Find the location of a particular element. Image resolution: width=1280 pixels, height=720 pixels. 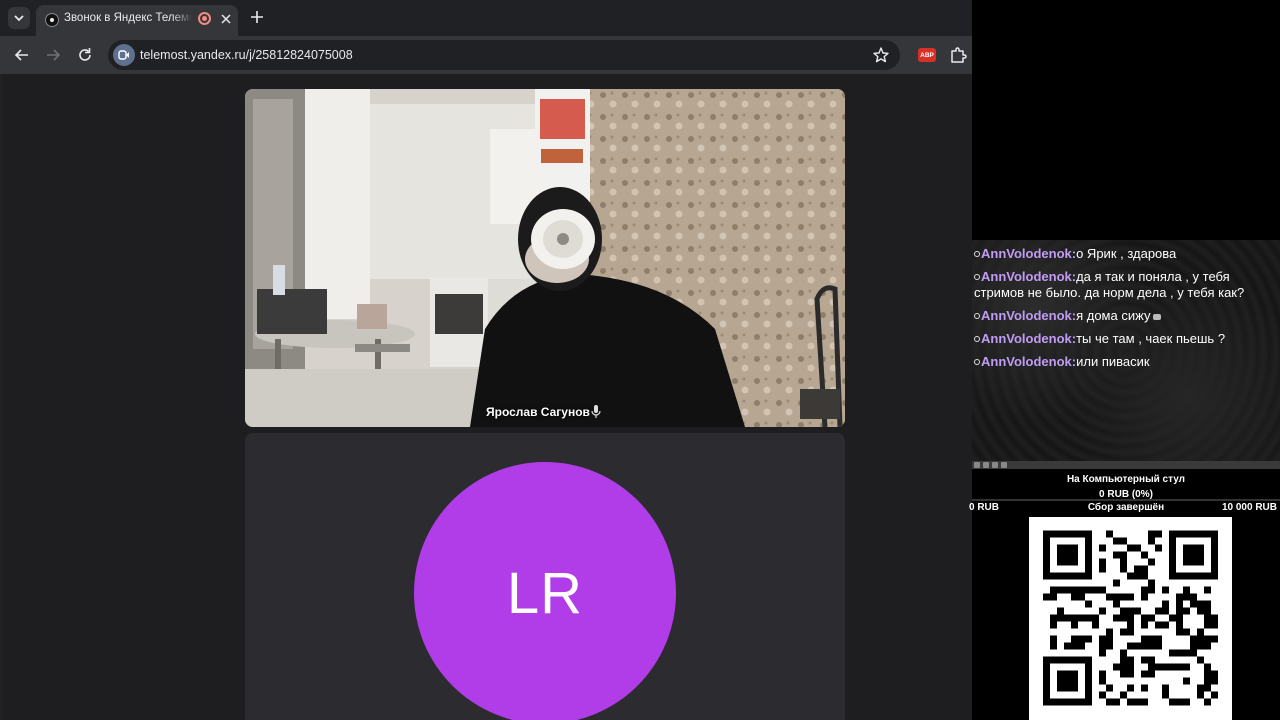

tab-telemost: Звонок в Яндекс Телемост is located at coordinates (137, 20).